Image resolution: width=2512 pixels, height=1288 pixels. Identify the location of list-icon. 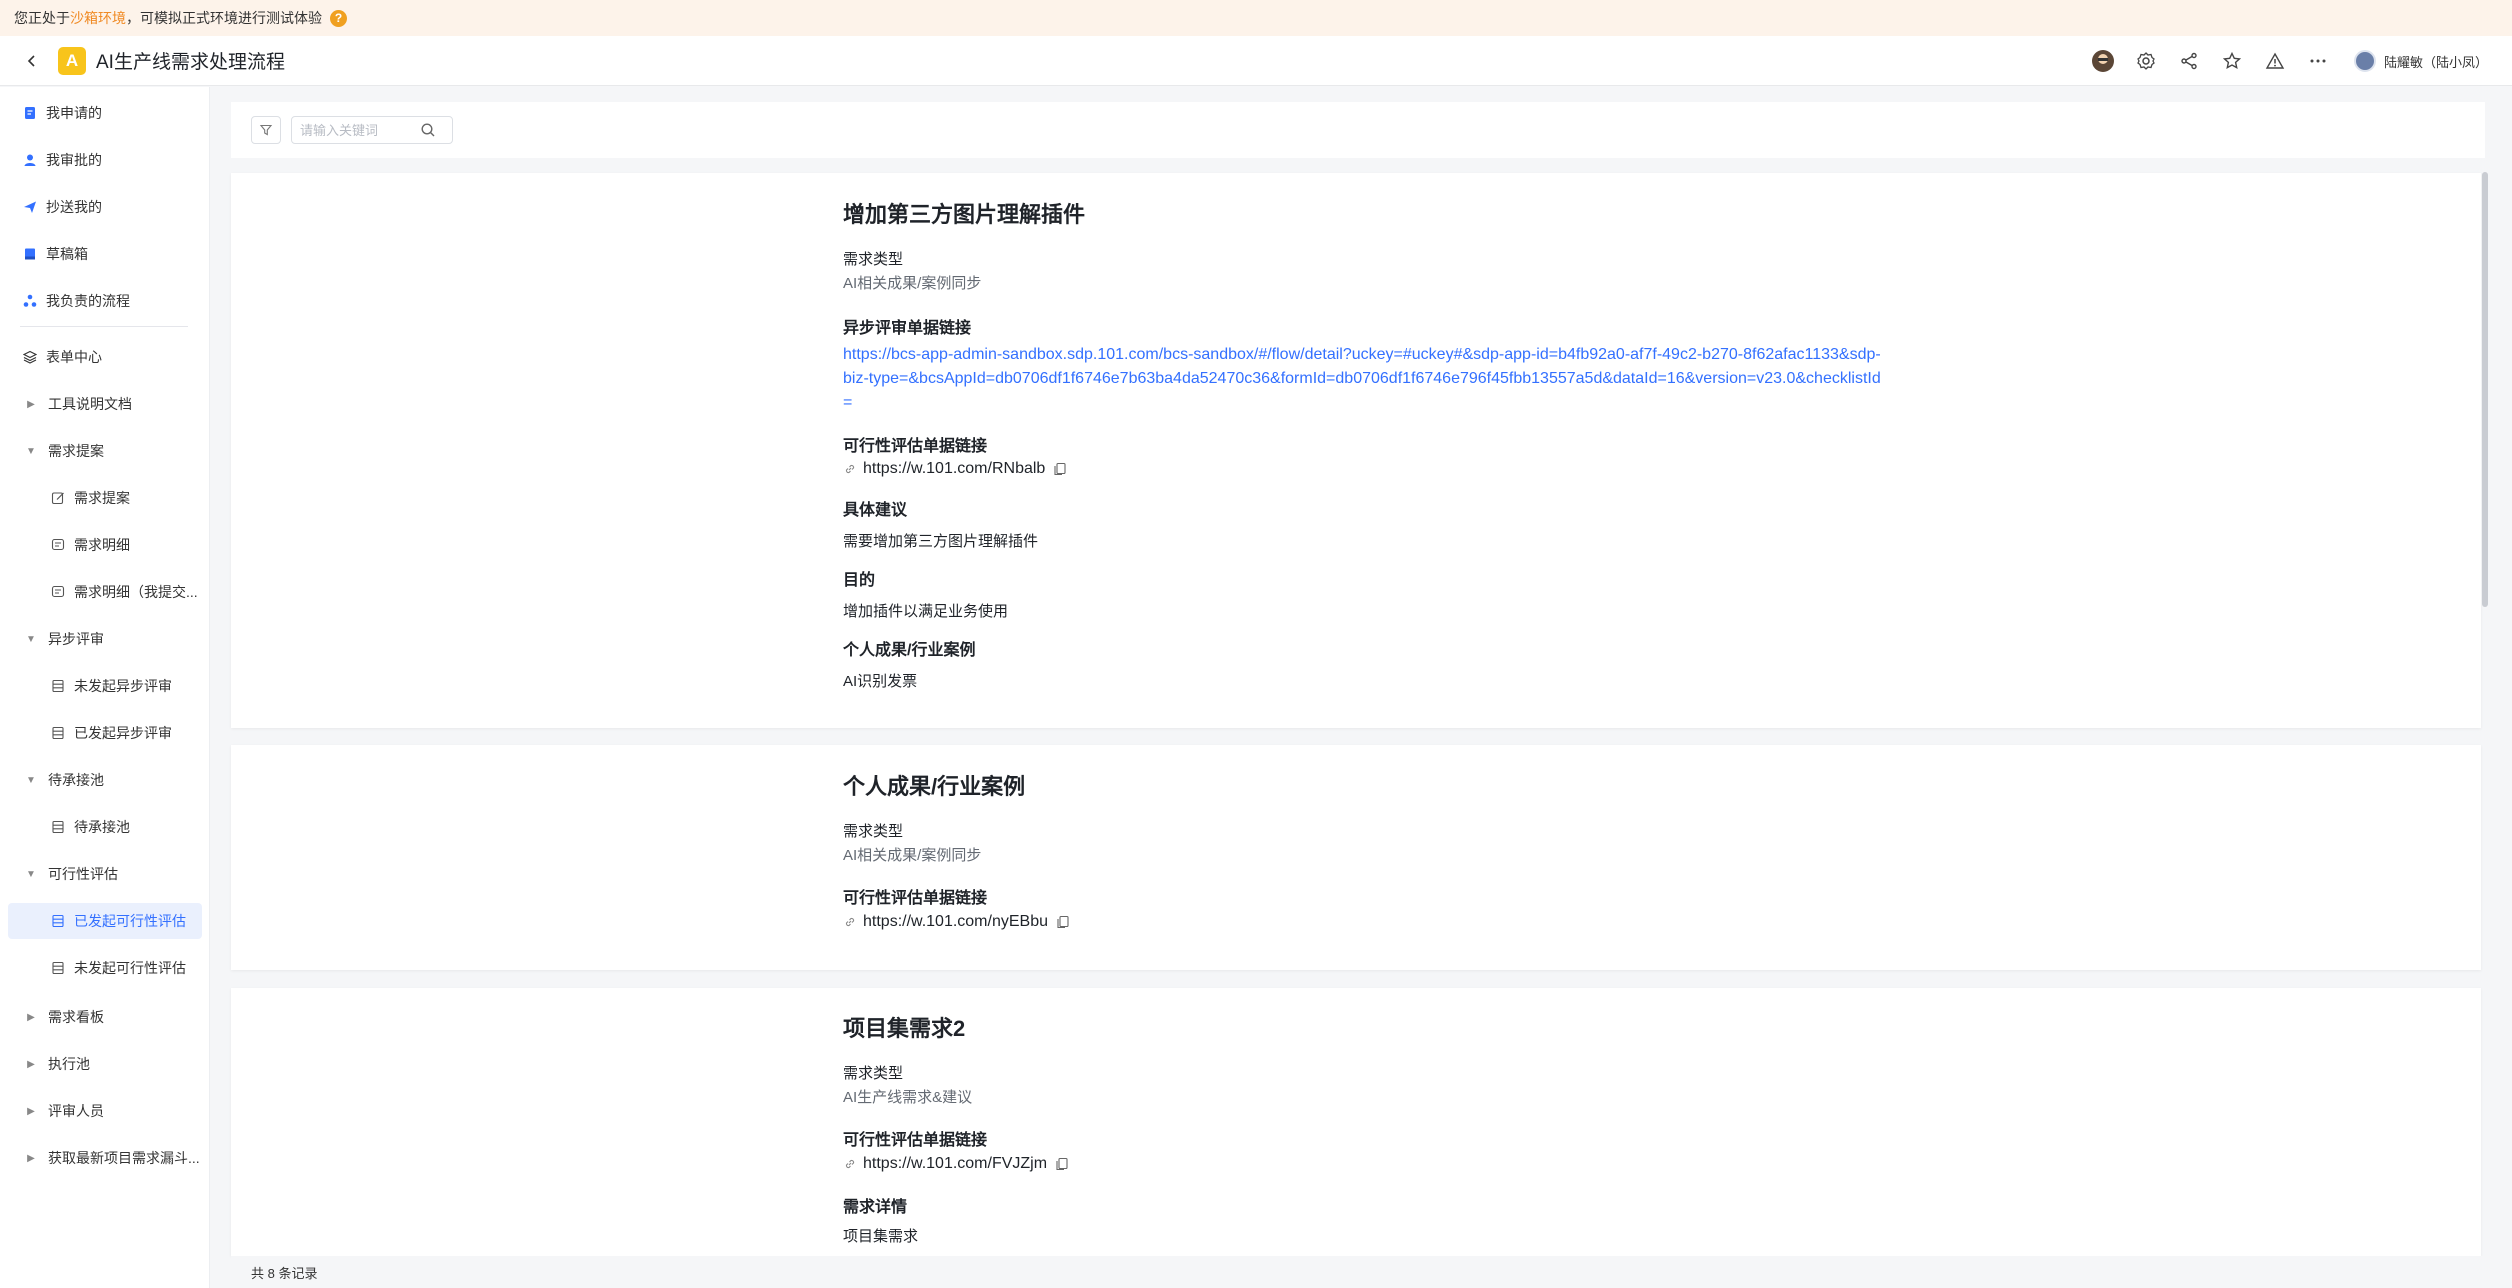
(58, 592).